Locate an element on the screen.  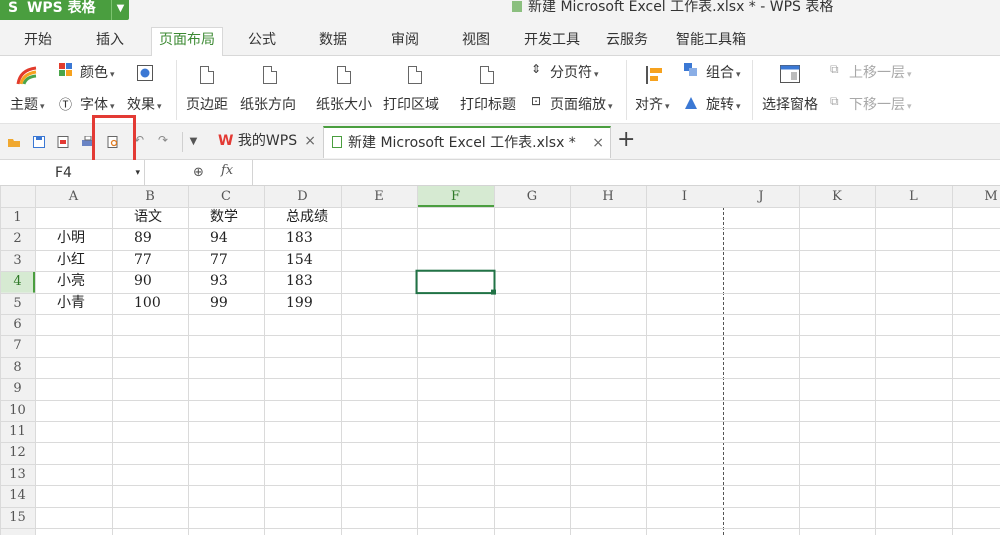
page-scale-label: 页面缩放 is located at coordinates (578, 105).